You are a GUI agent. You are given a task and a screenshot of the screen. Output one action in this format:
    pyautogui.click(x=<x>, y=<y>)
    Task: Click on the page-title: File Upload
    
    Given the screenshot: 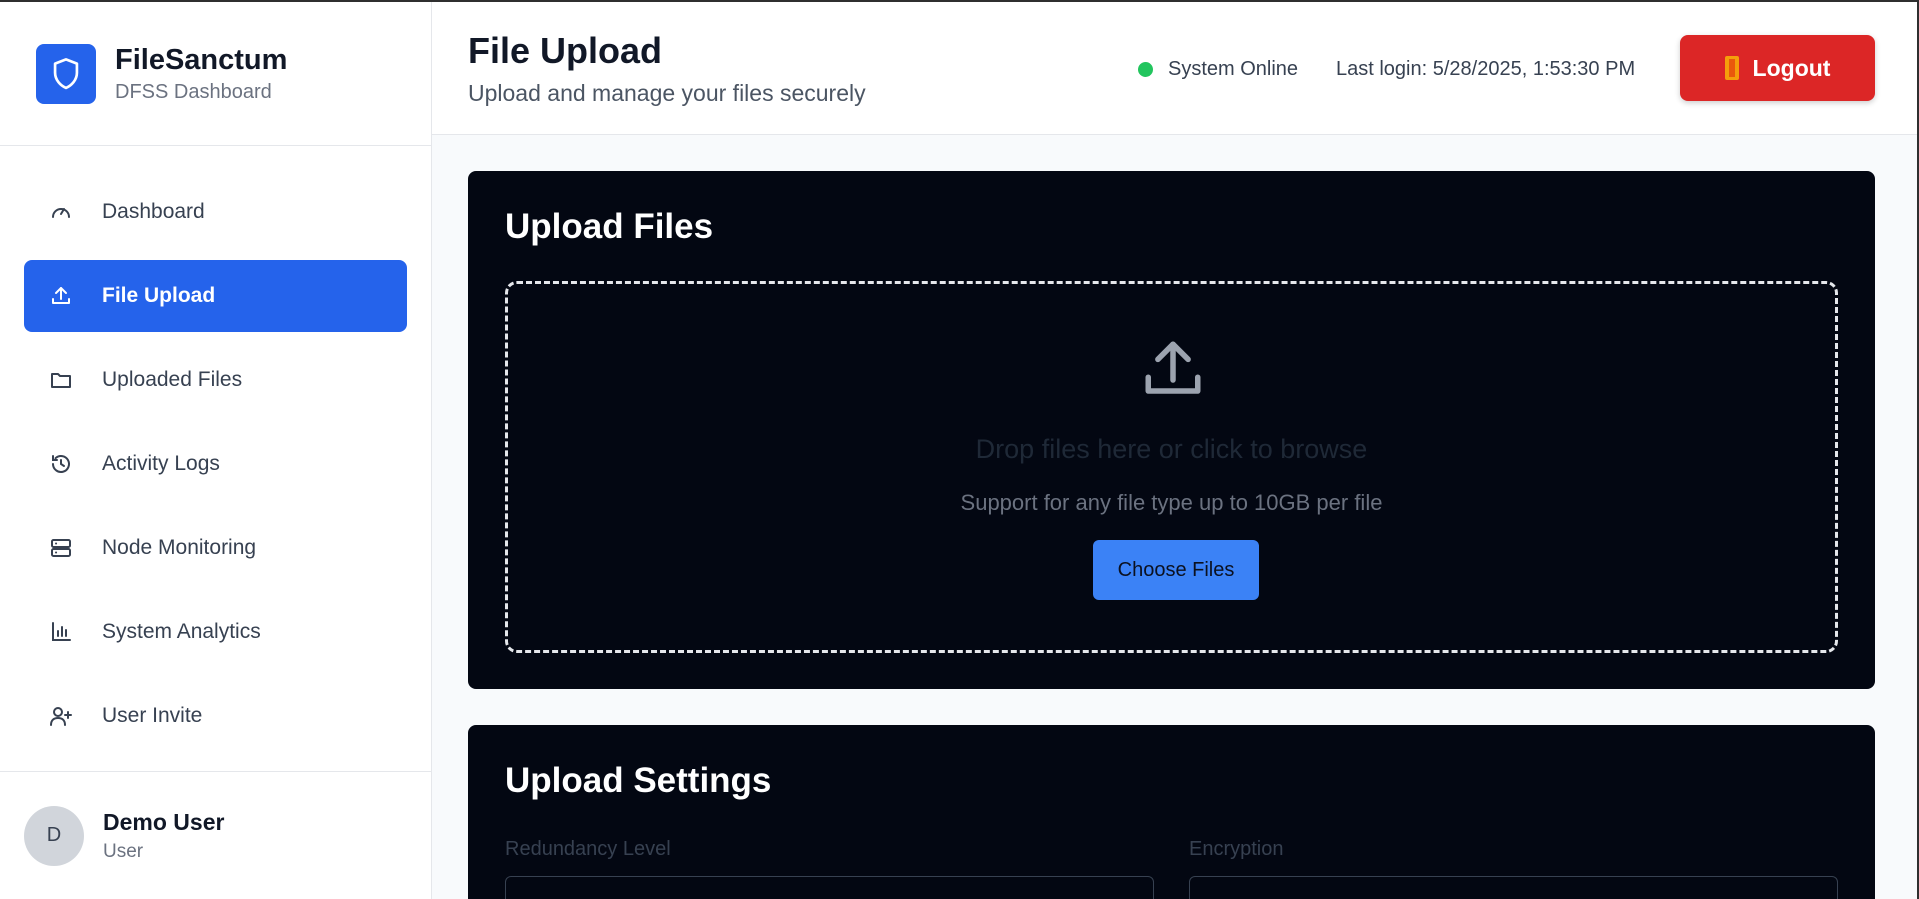 What is the action you would take?
    pyautogui.click(x=565, y=50)
    